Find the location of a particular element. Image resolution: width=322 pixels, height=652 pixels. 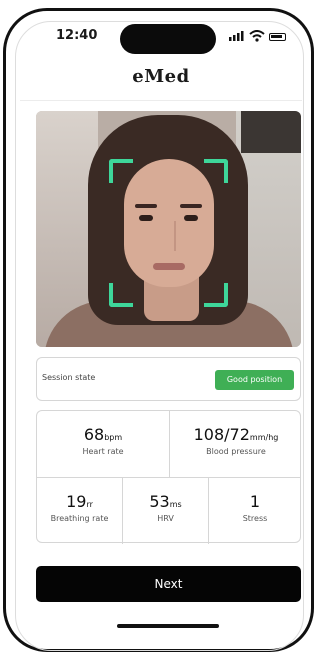

face-frame-corner-bottom-left-icon is located at coordinates (121, 295).